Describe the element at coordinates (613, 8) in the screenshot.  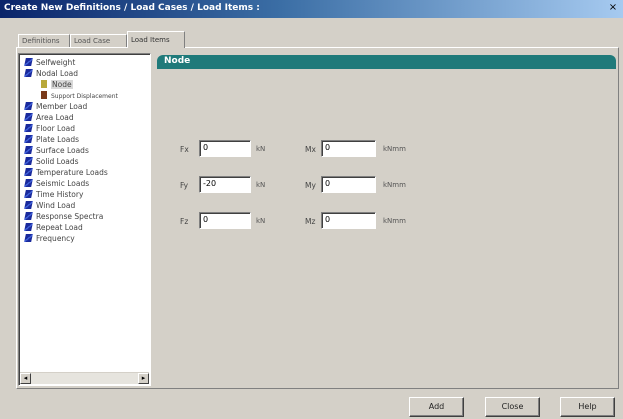
I see `close-icon: ×` at that location.